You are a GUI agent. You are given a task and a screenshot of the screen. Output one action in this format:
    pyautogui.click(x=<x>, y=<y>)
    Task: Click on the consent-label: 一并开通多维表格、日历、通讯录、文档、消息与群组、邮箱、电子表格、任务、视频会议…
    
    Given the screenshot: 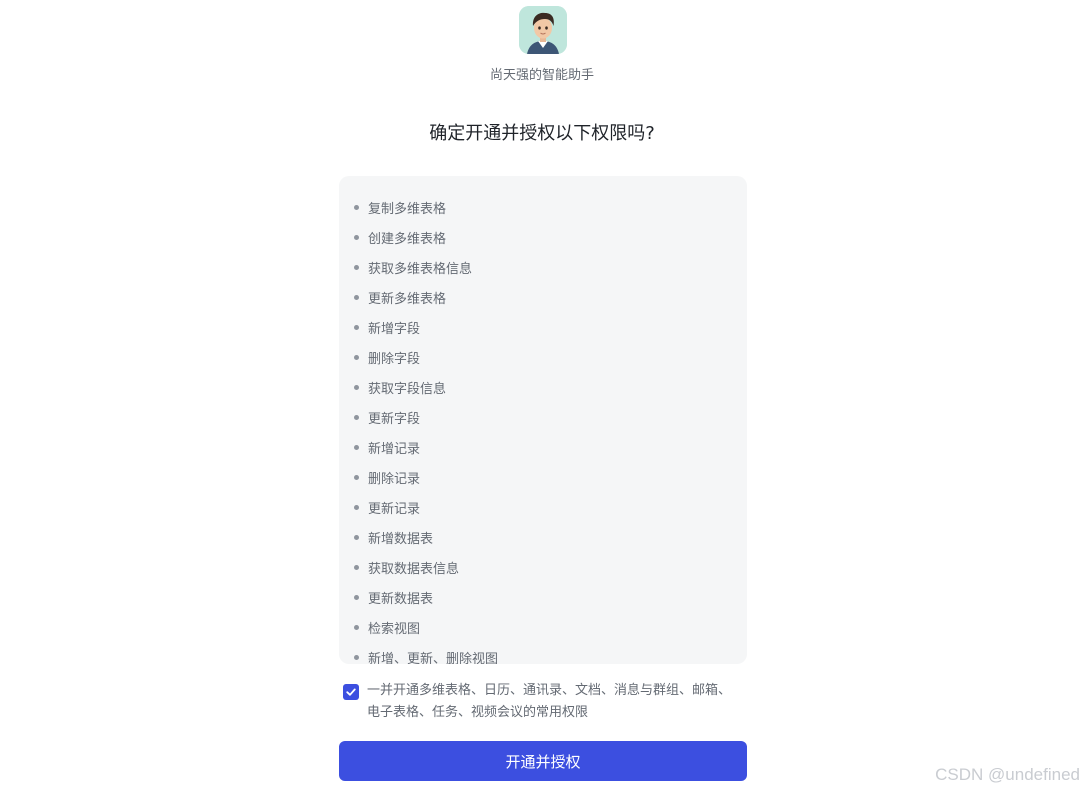 What is the action you would take?
    pyautogui.click(x=555, y=702)
    